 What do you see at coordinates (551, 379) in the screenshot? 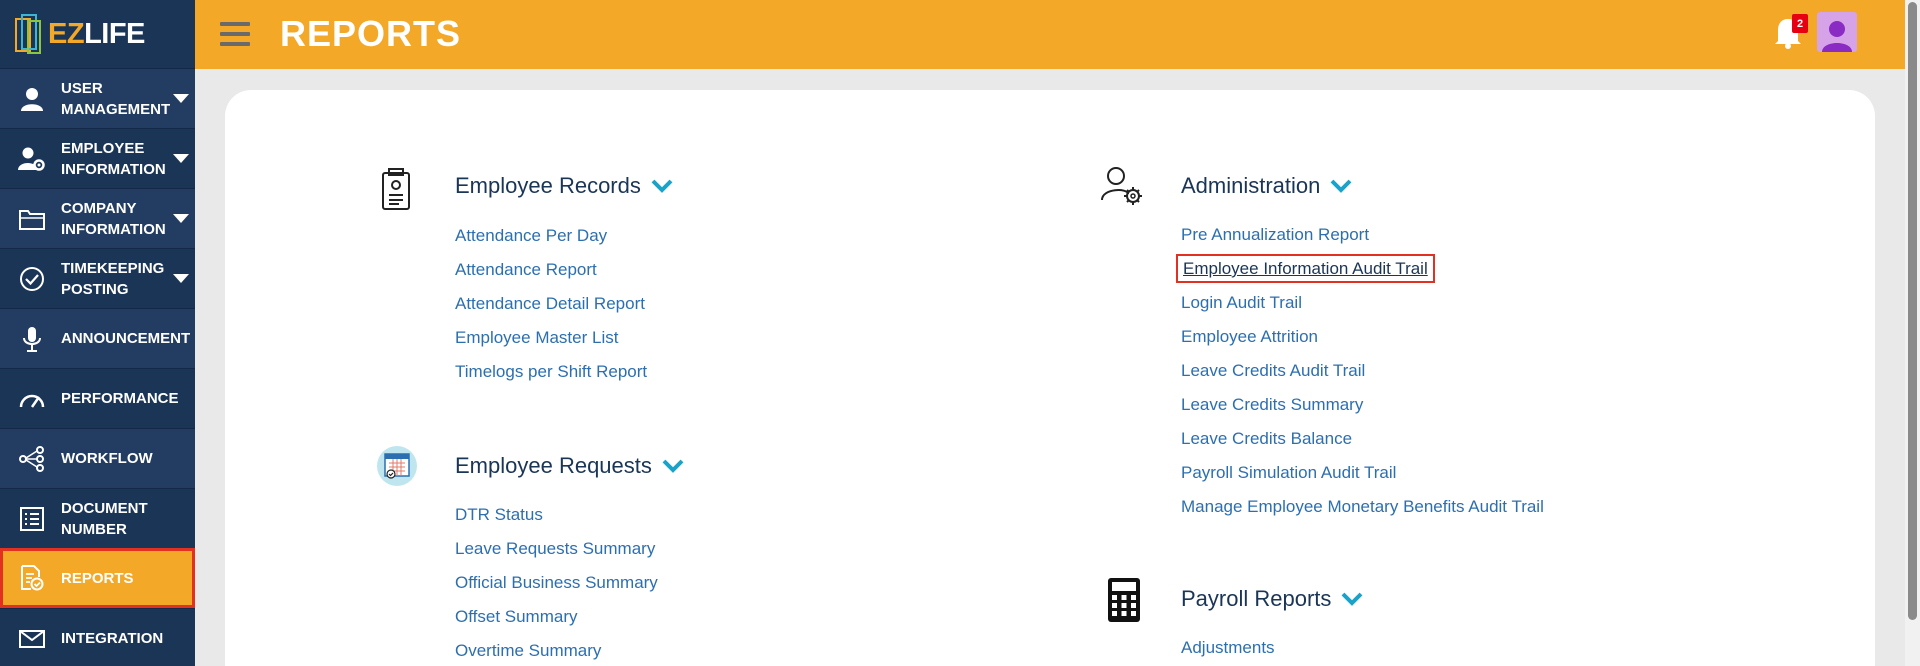
I see `report-link-timelogs-per-shift: Timelogs per Shift Report` at bounding box center [551, 379].